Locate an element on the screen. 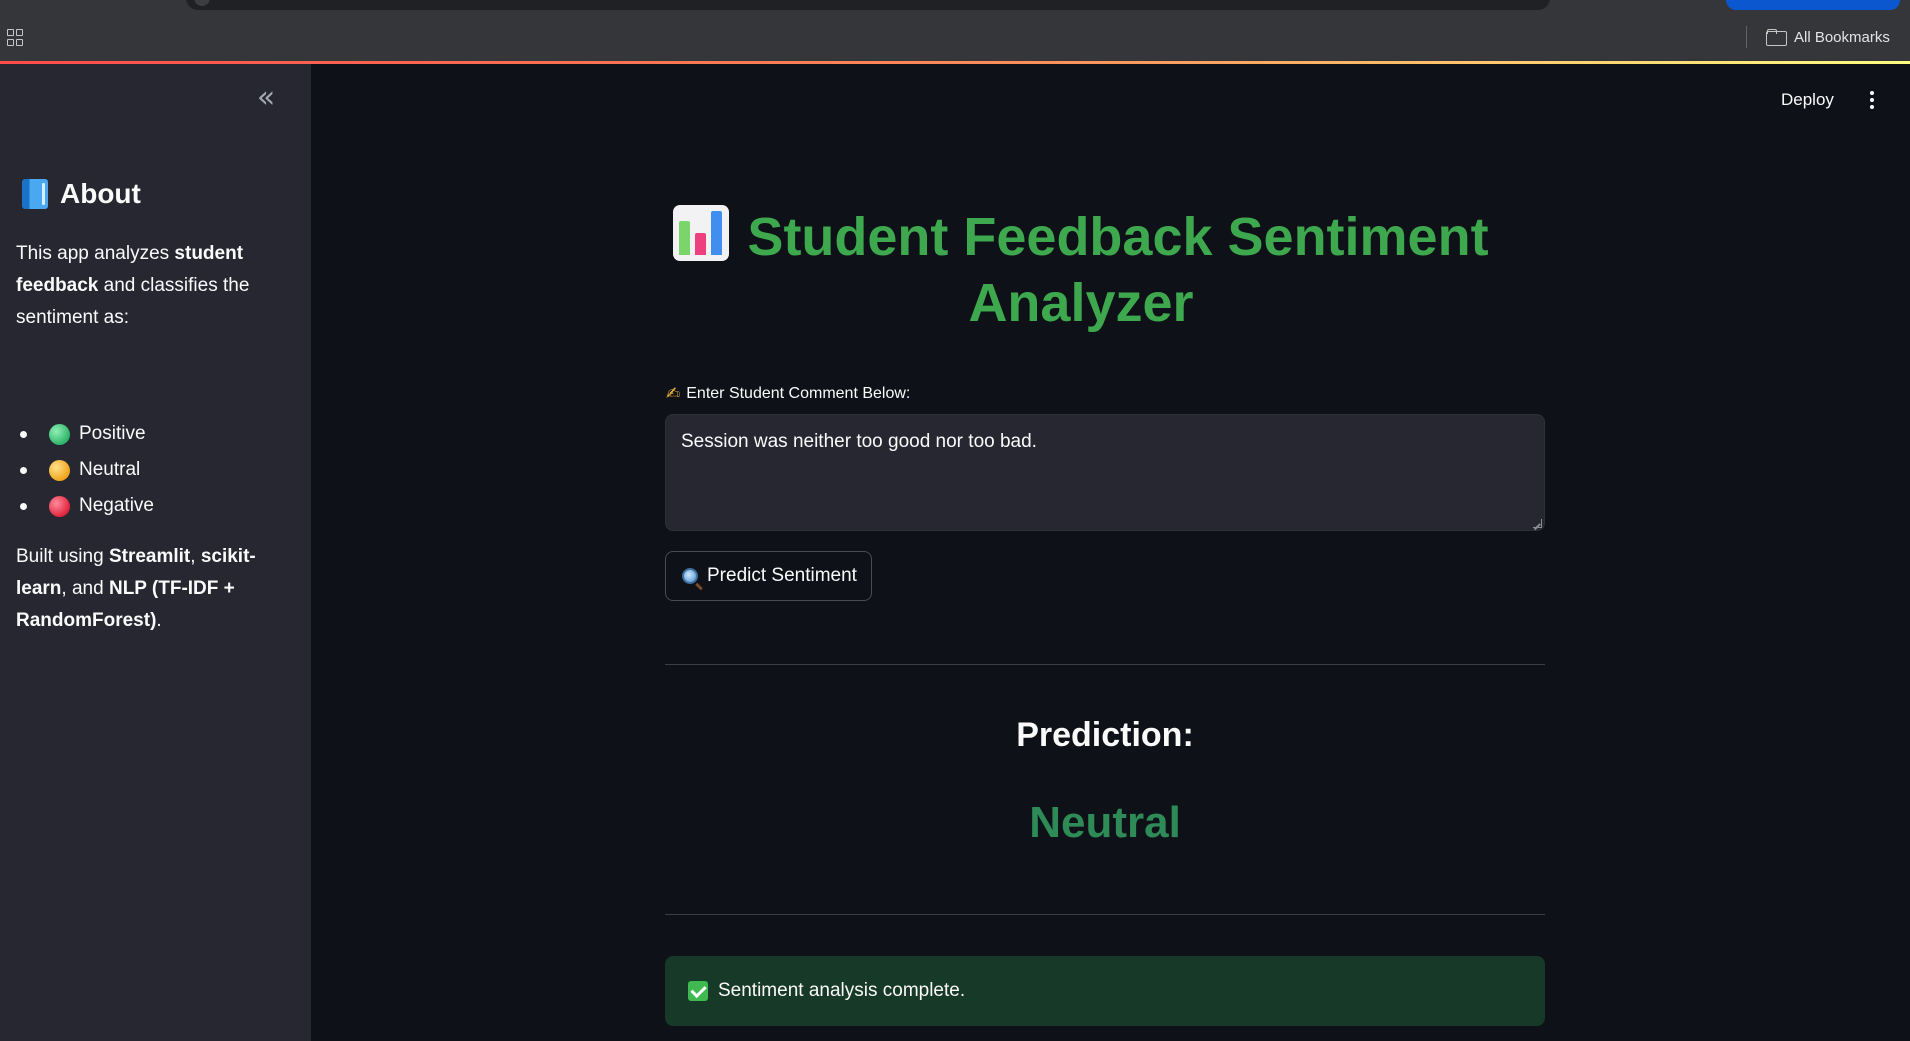  built-text-bold: Streamlit is located at coordinates (149, 556).